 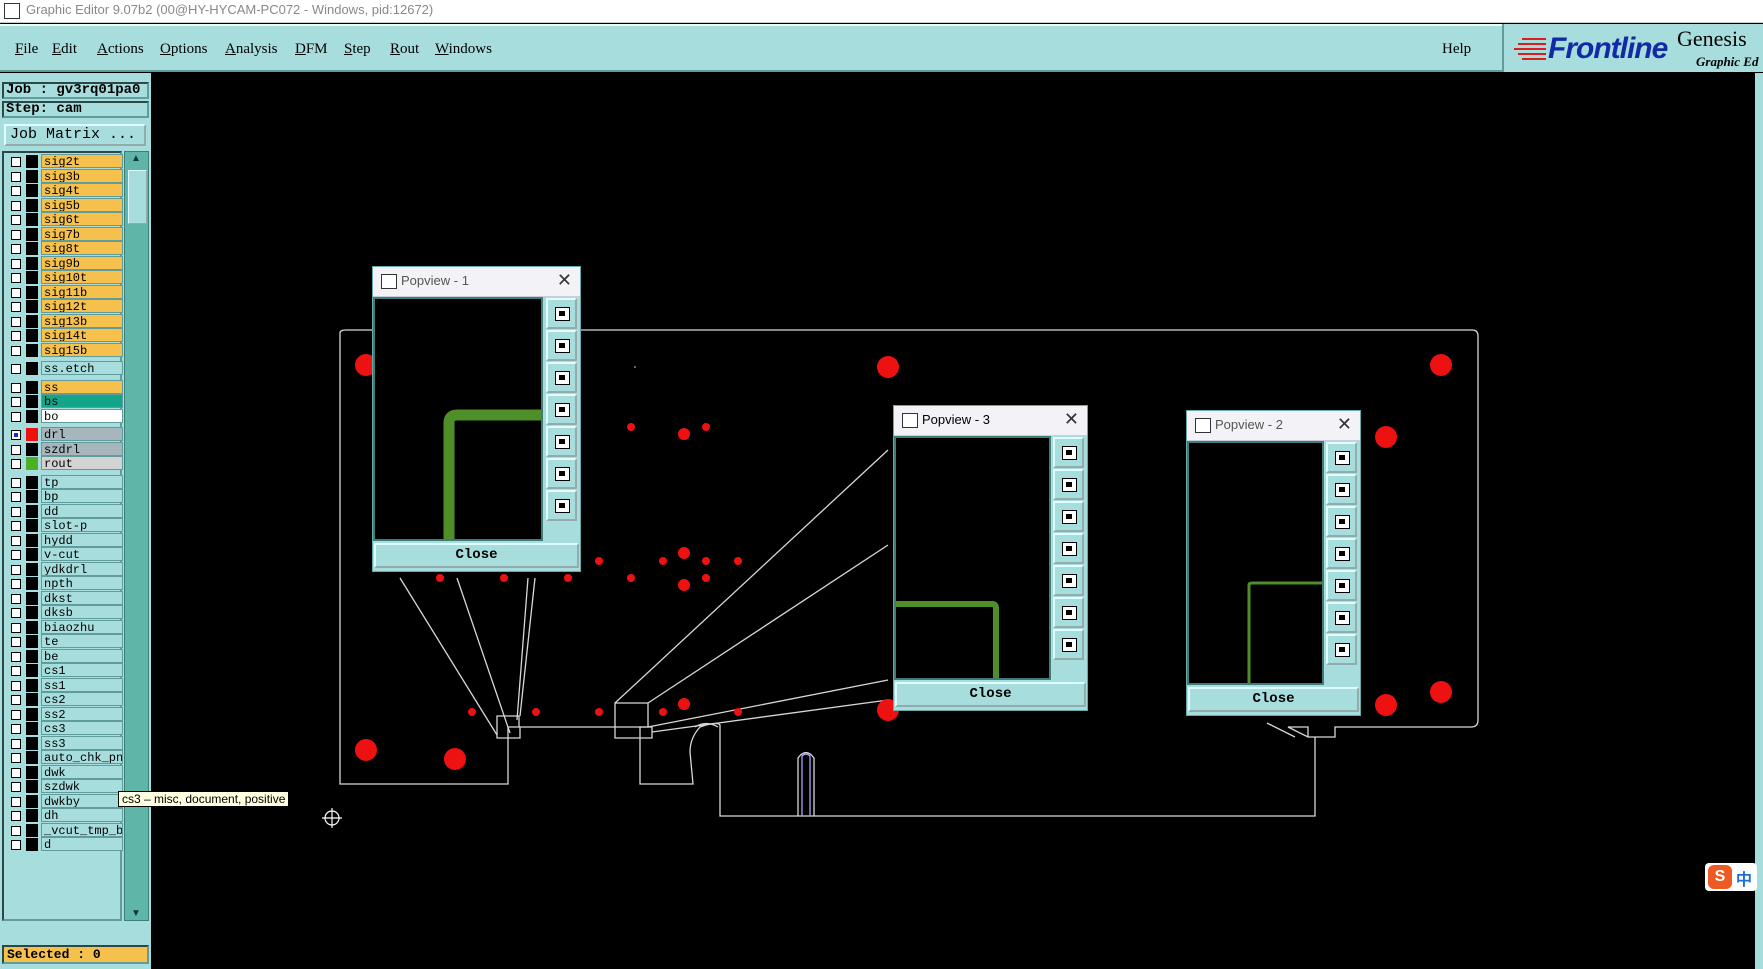 I want to click on layer-name: ss1, so click(x=82, y=684).